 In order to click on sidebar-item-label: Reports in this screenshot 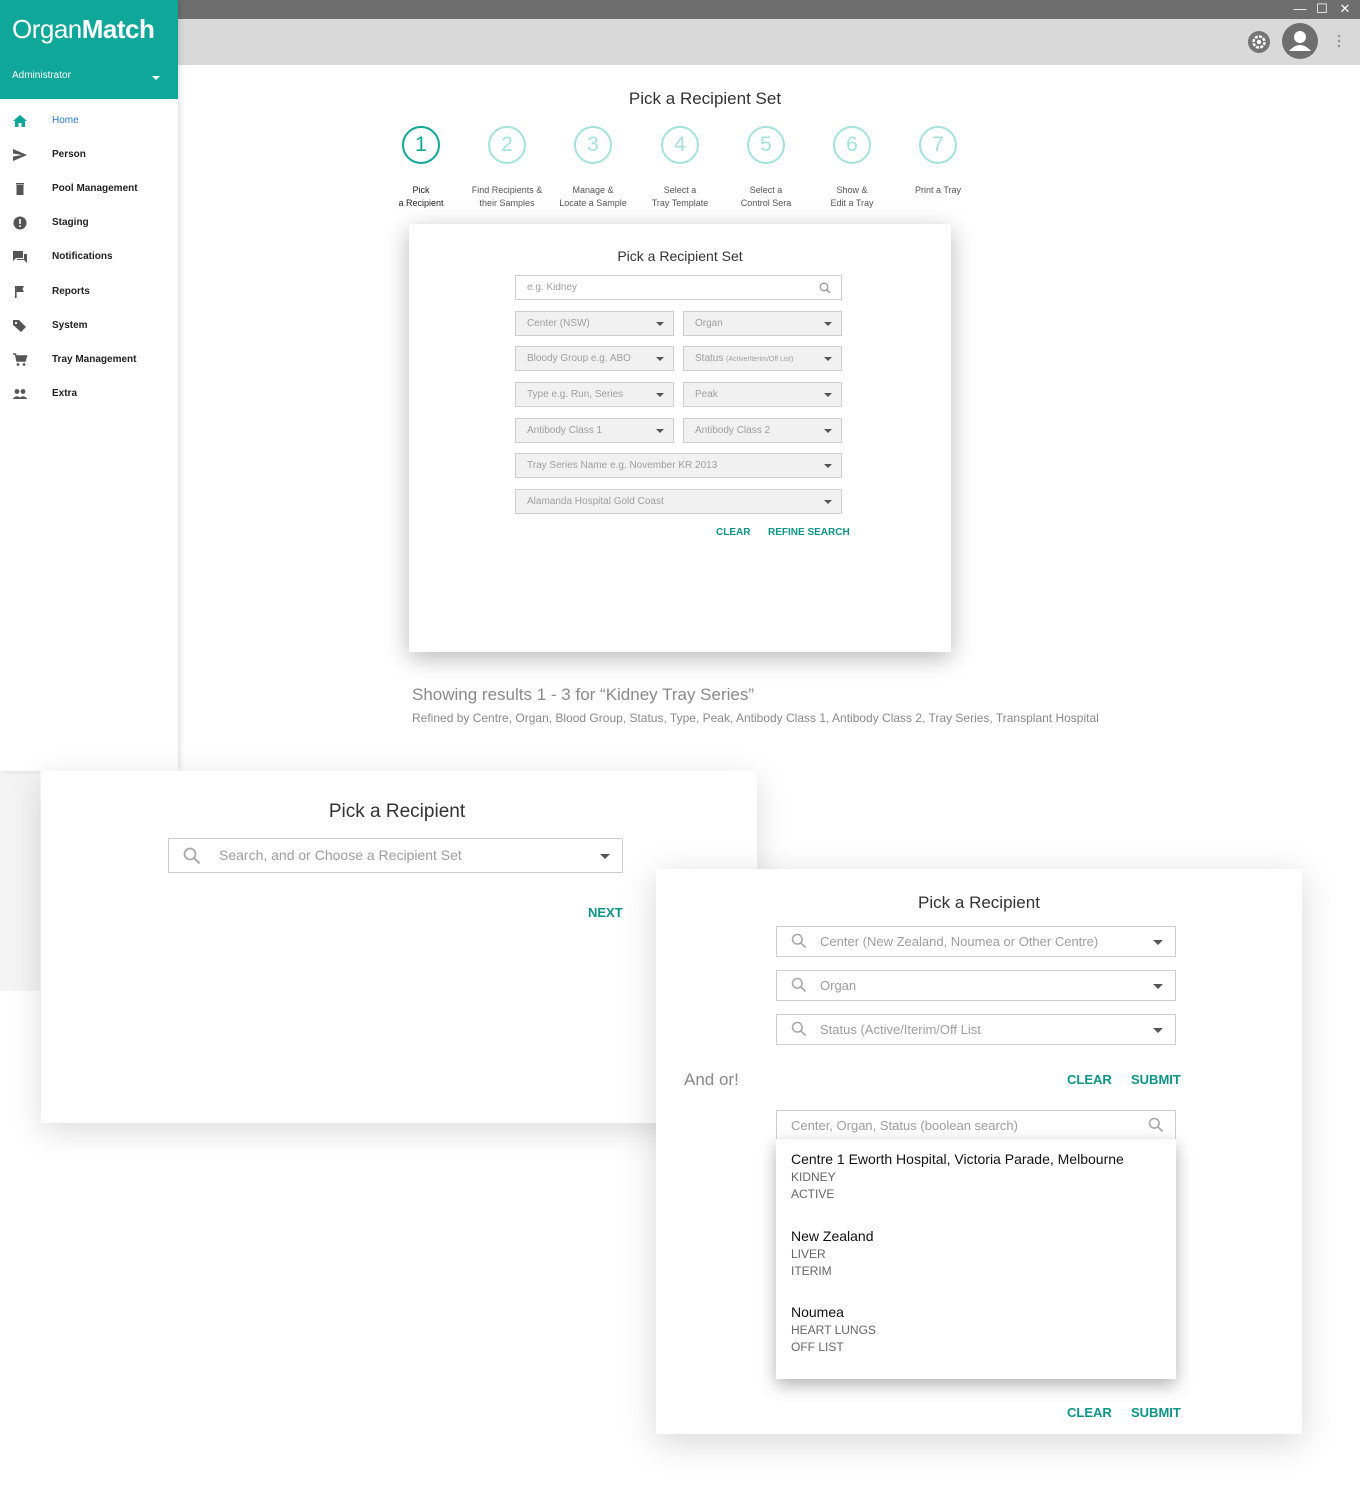, I will do `click(71, 291)`.